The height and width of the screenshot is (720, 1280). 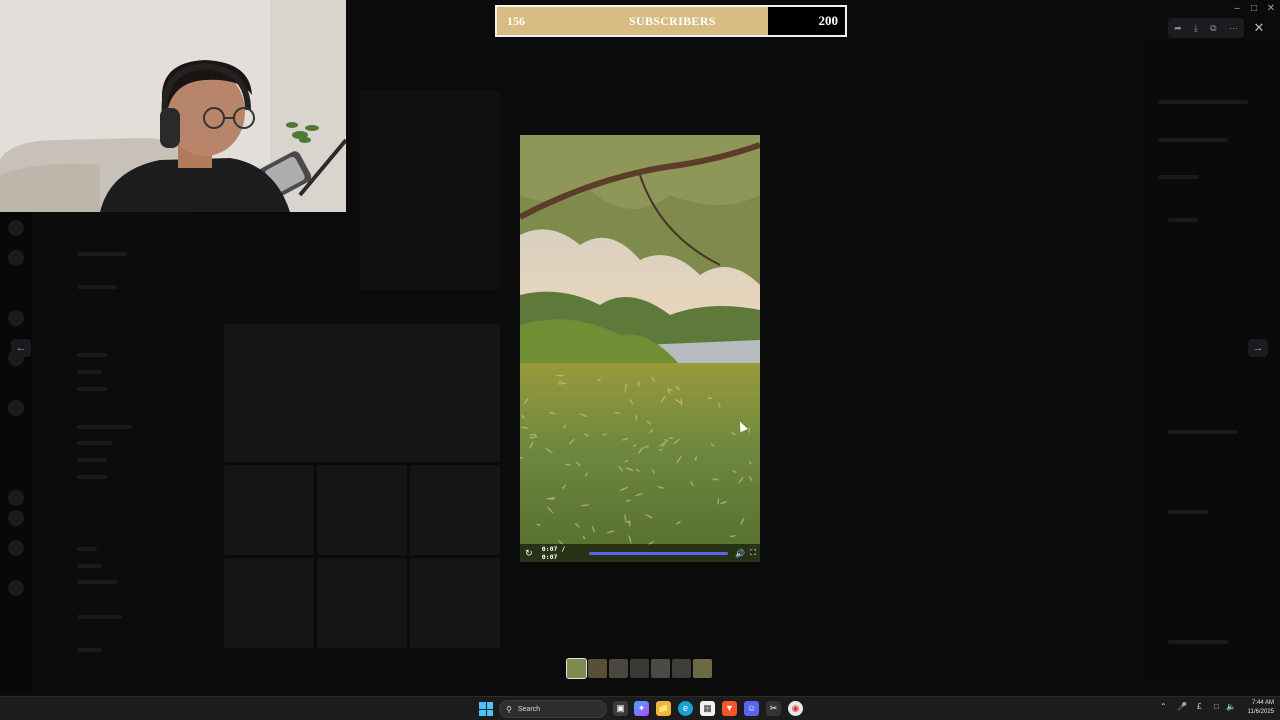 What do you see at coordinates (751, 708) in the screenshot?
I see `discord-icon: ☺` at bounding box center [751, 708].